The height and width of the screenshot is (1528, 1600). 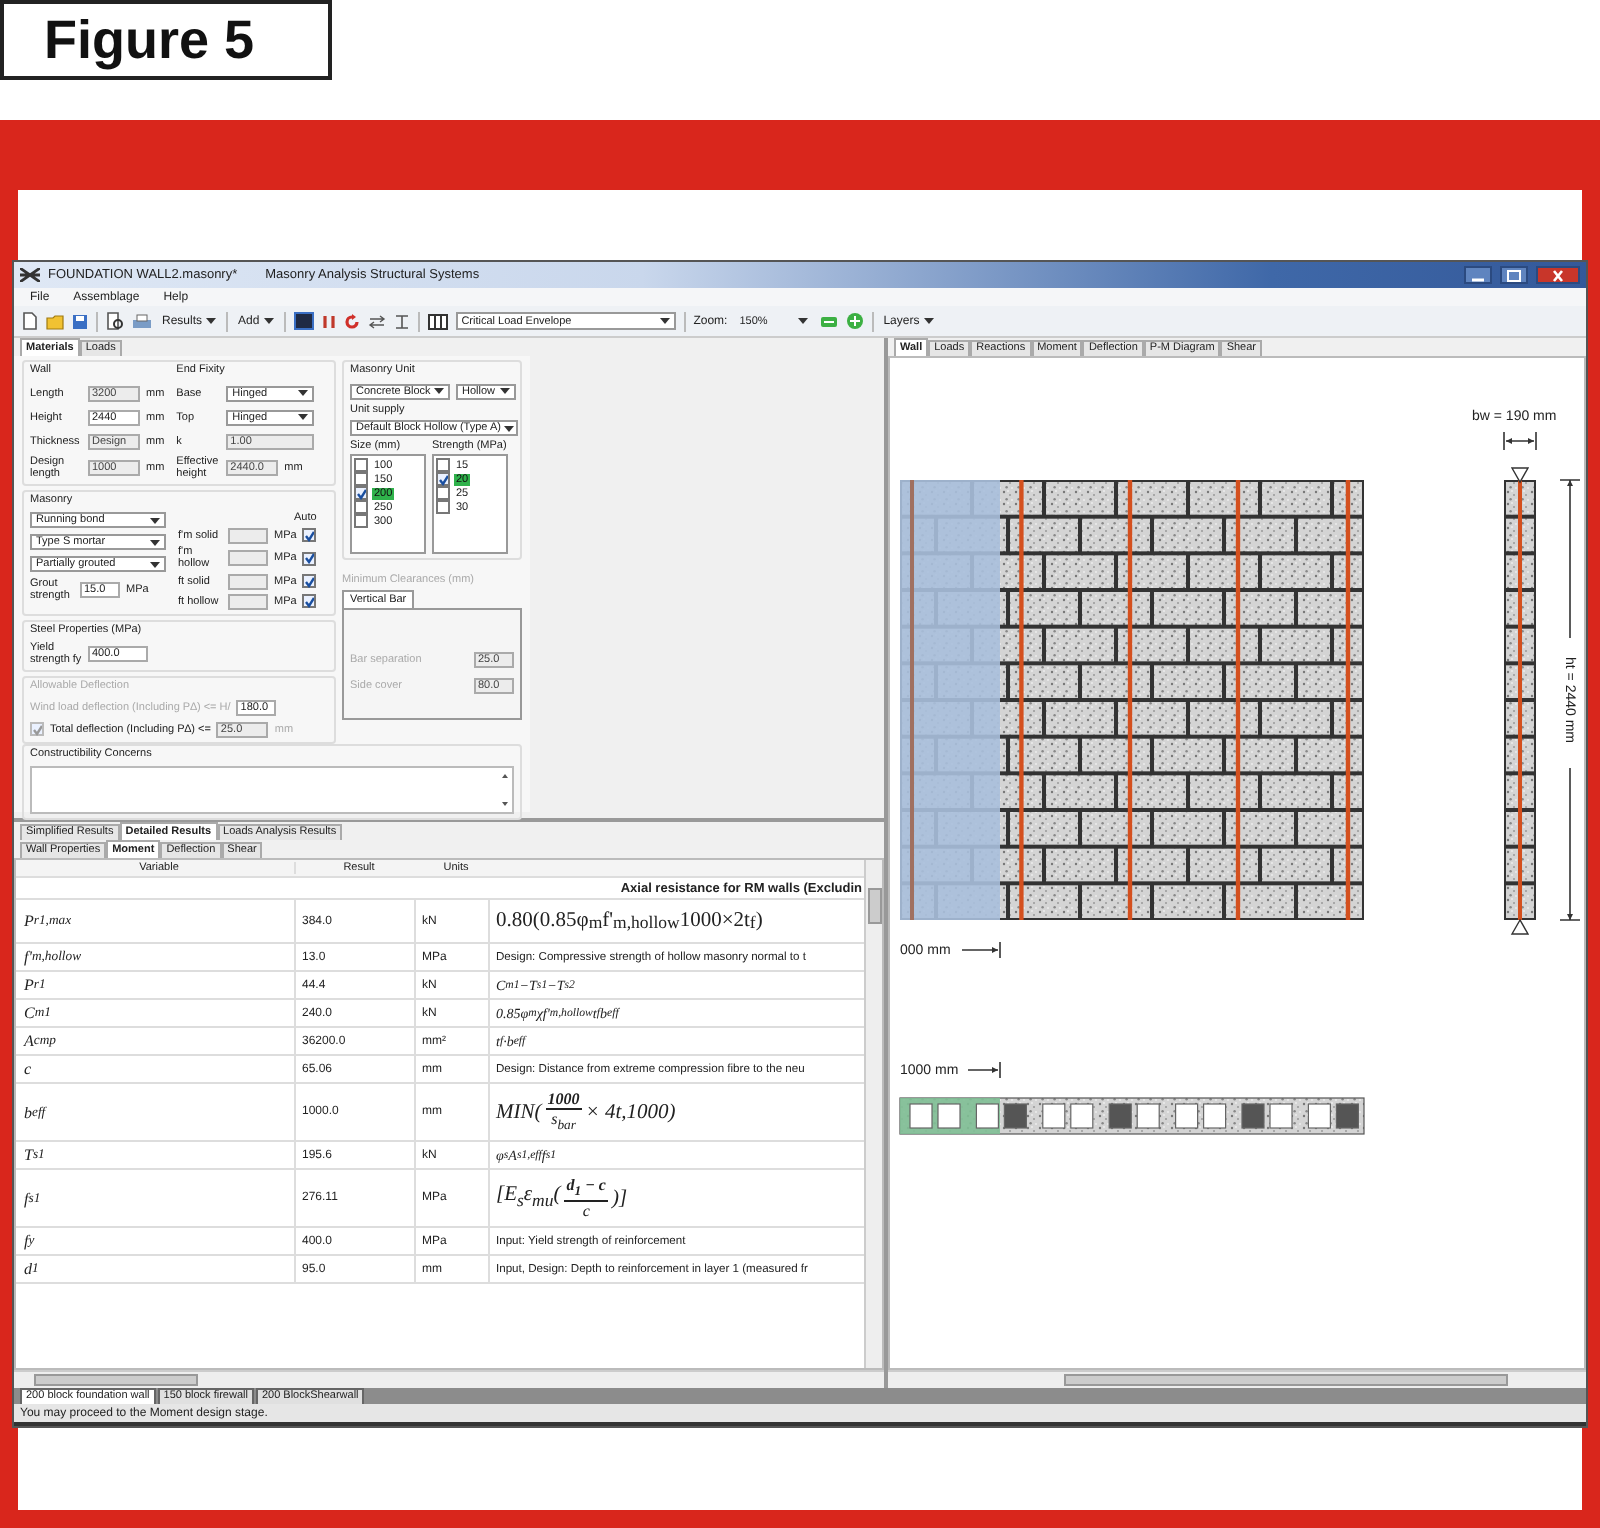 I want to click on close-icon, so click(x=1558, y=275).